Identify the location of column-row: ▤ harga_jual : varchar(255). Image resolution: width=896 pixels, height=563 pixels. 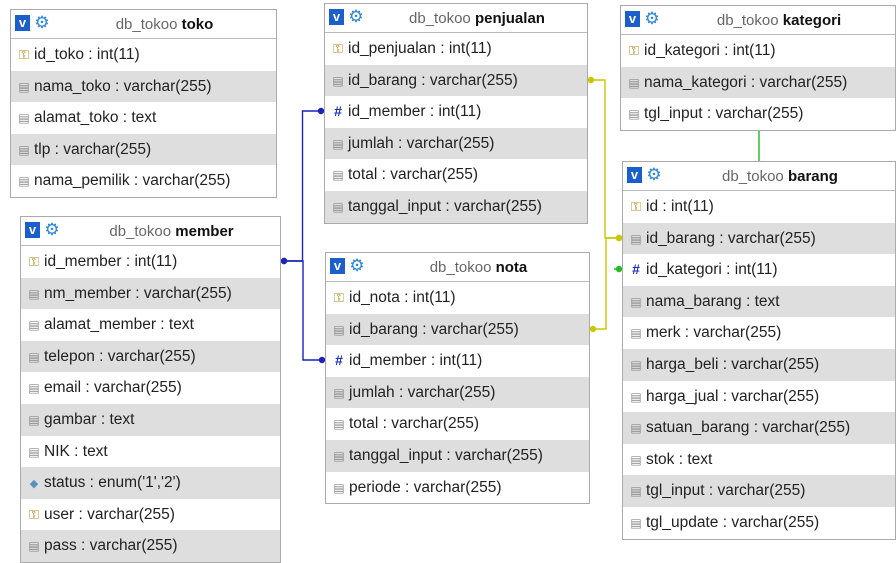
(759, 397).